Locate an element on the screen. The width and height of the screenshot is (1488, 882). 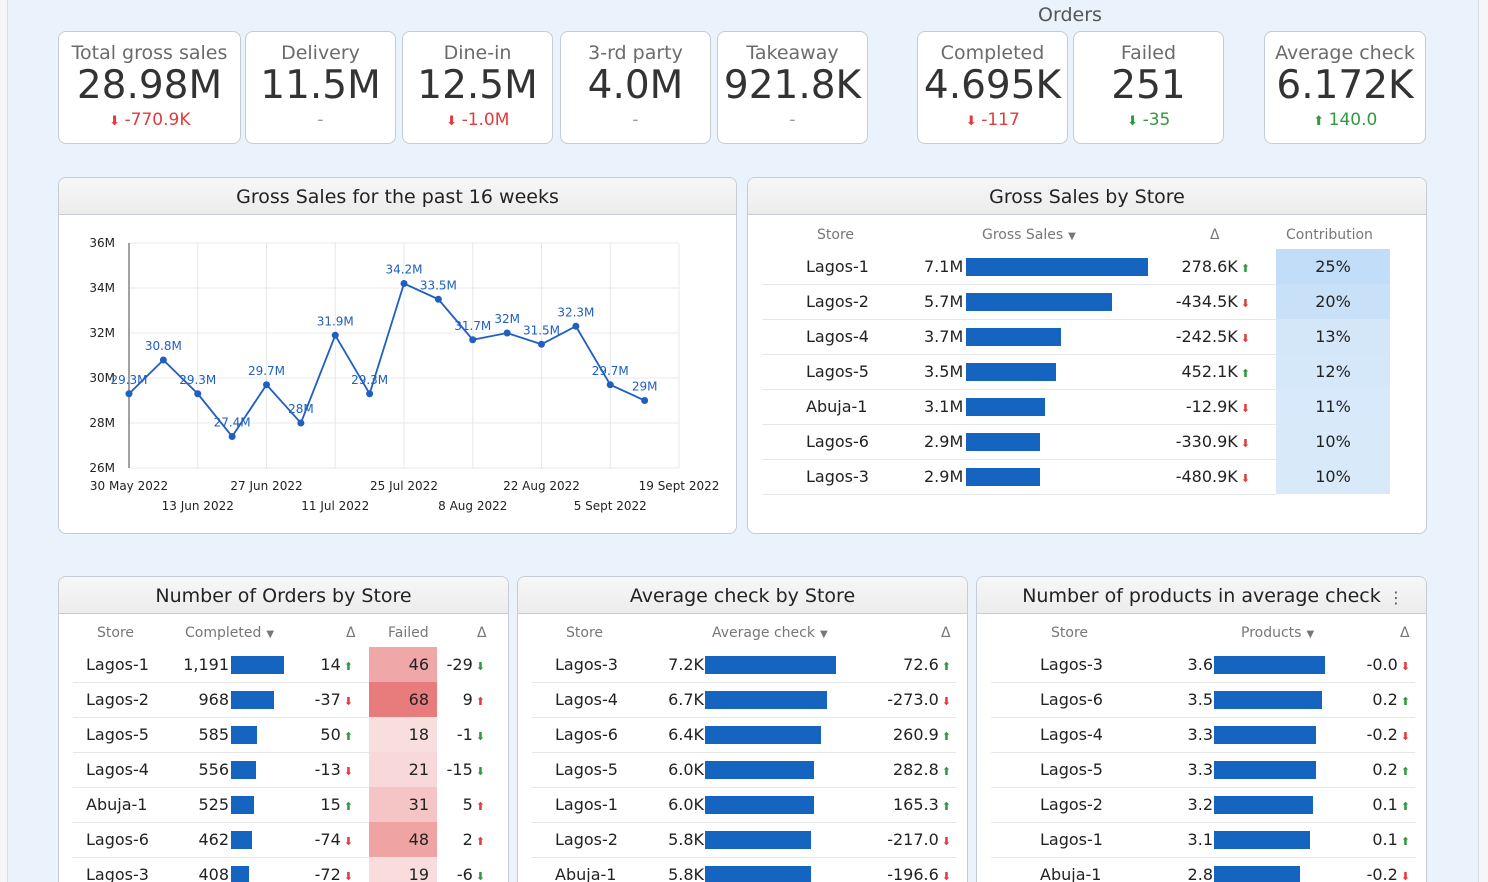
delta-value: 0.1 ⬆ is located at coordinates (1391, 804).